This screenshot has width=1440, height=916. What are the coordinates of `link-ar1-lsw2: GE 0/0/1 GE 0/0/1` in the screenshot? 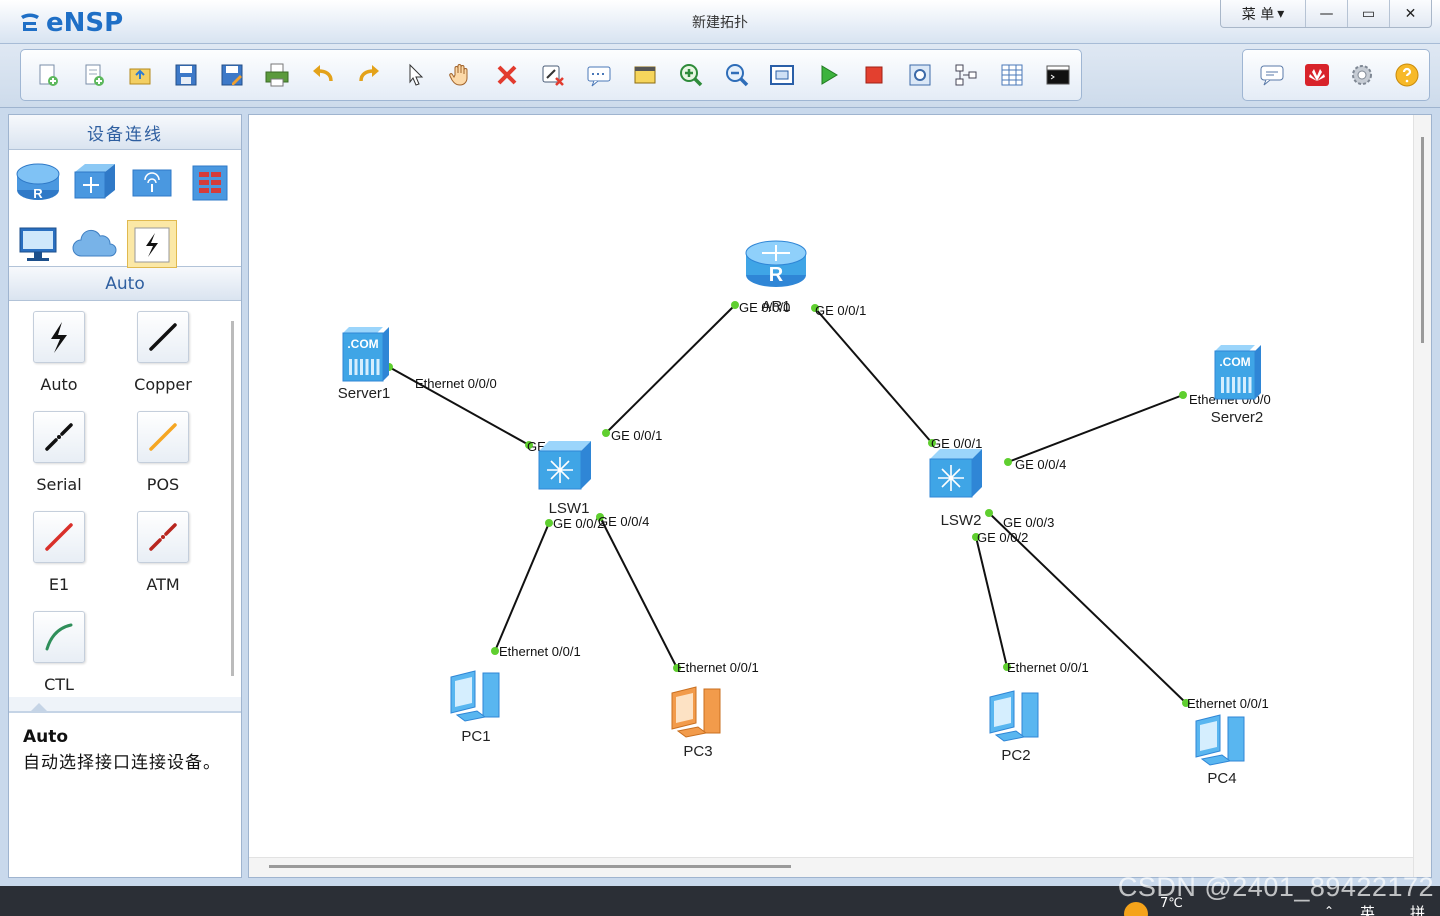 It's located at (896, 377).